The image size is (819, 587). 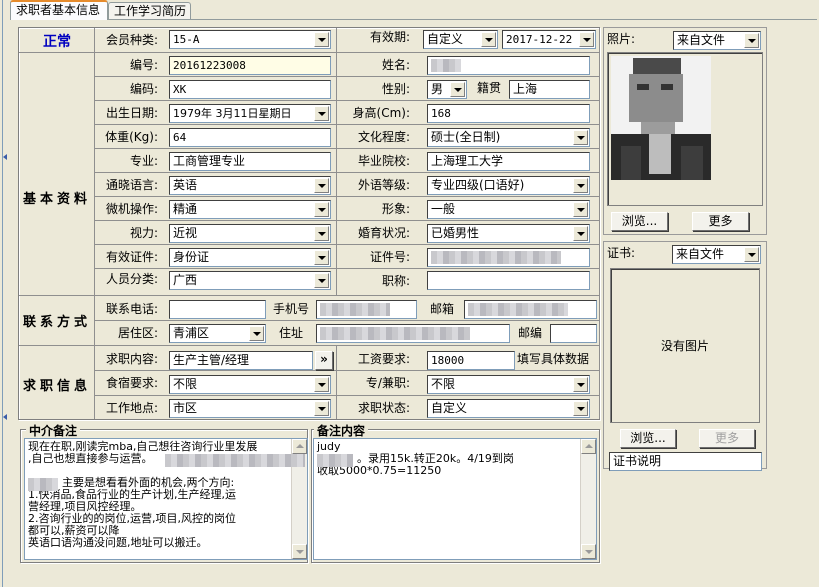 I want to click on marriage-label: 婚育状况:, so click(x=383, y=233).